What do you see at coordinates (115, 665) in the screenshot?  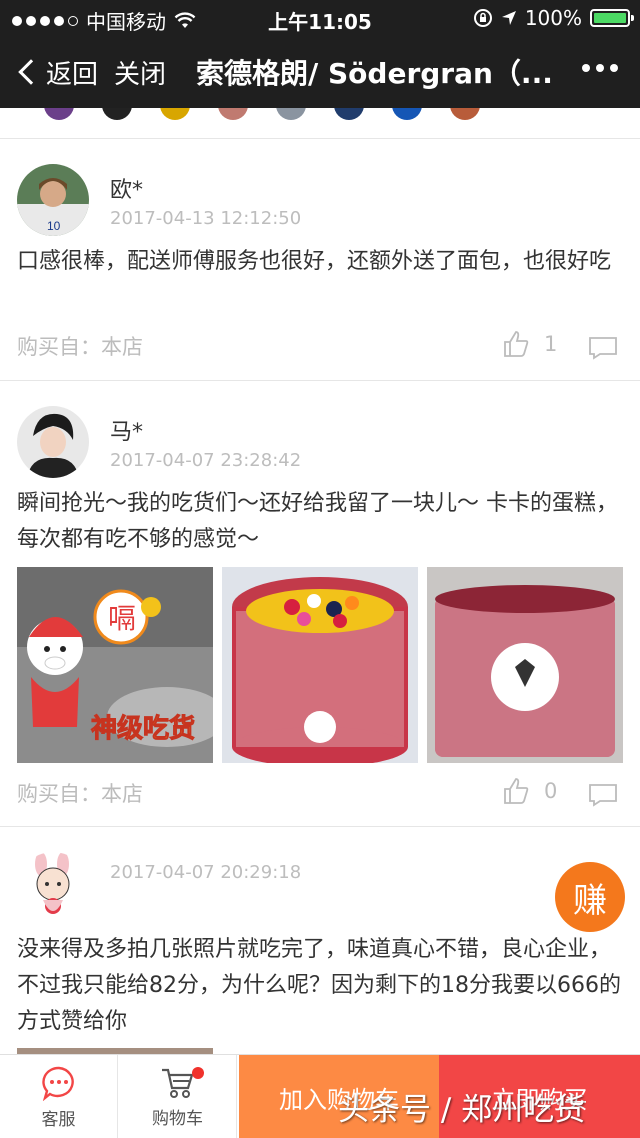 I see `review-photo: 嗝 神级吃货` at bounding box center [115, 665].